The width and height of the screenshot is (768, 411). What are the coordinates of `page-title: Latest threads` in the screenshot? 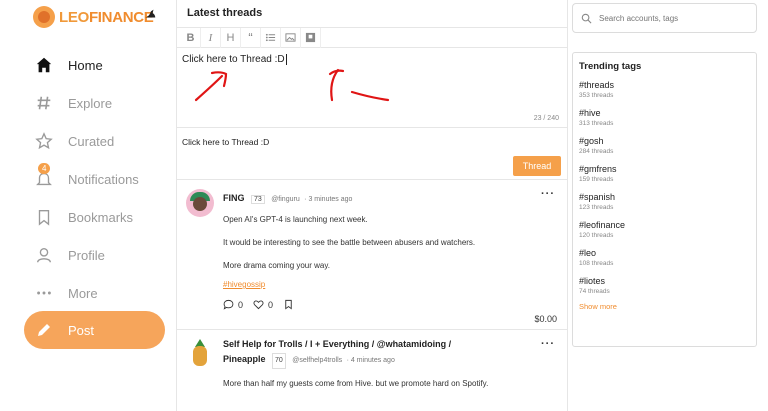 It's located at (372, 14).